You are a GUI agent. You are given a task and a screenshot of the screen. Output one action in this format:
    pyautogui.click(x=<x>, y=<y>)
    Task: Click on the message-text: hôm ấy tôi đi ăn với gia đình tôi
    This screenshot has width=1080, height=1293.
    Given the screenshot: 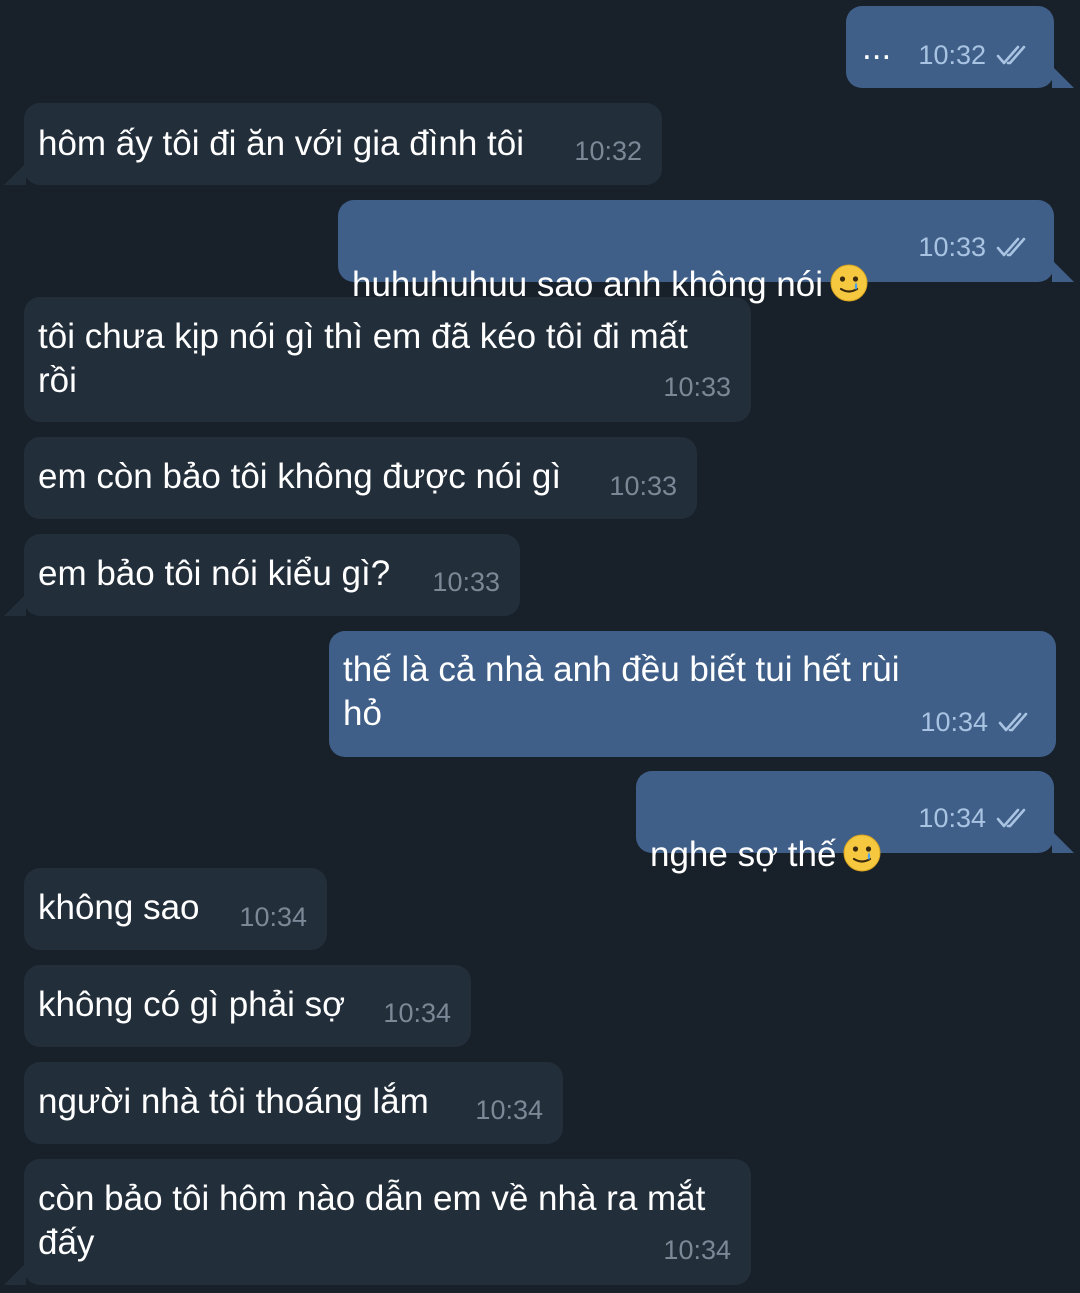 What is the action you would take?
    pyautogui.click(x=281, y=143)
    